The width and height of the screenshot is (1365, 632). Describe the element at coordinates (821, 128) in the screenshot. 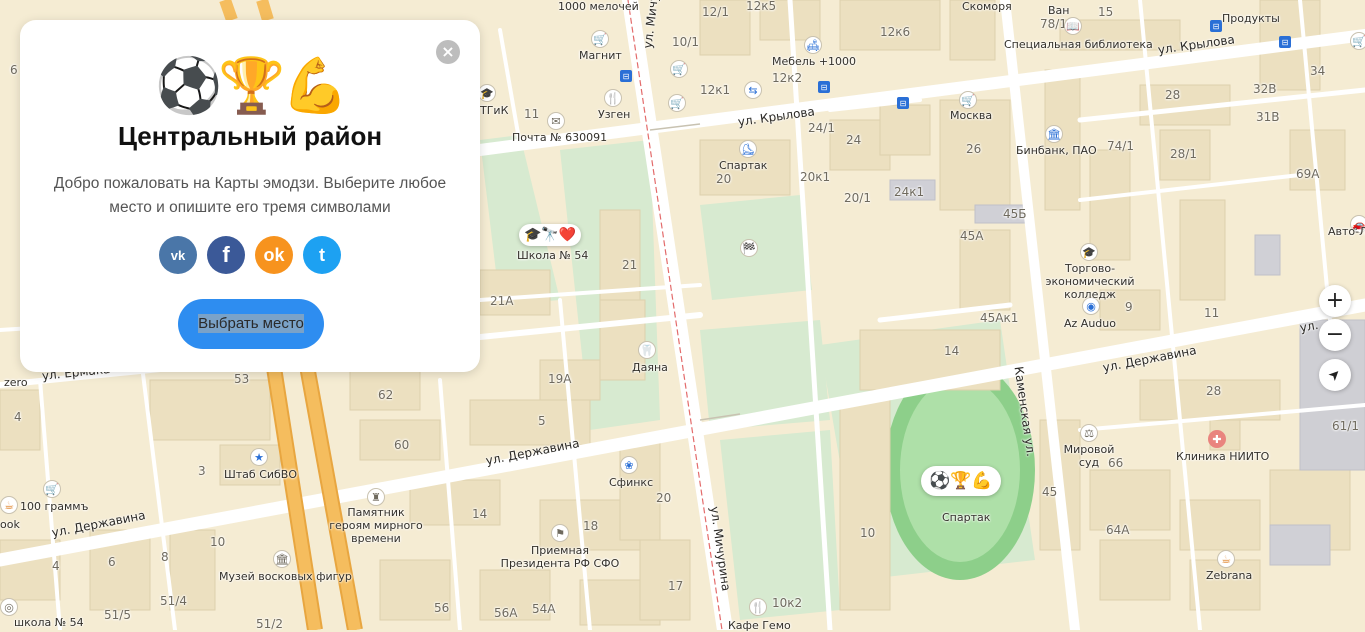

I see `house-number: 24/1` at that location.